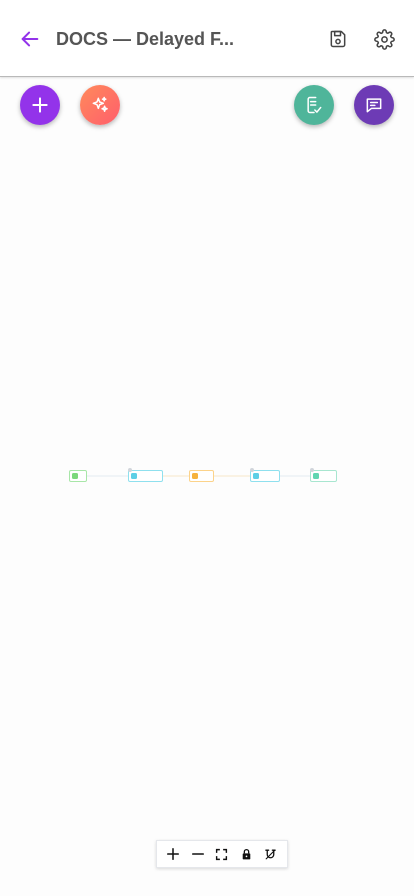  I want to click on back-button, so click(30, 39).